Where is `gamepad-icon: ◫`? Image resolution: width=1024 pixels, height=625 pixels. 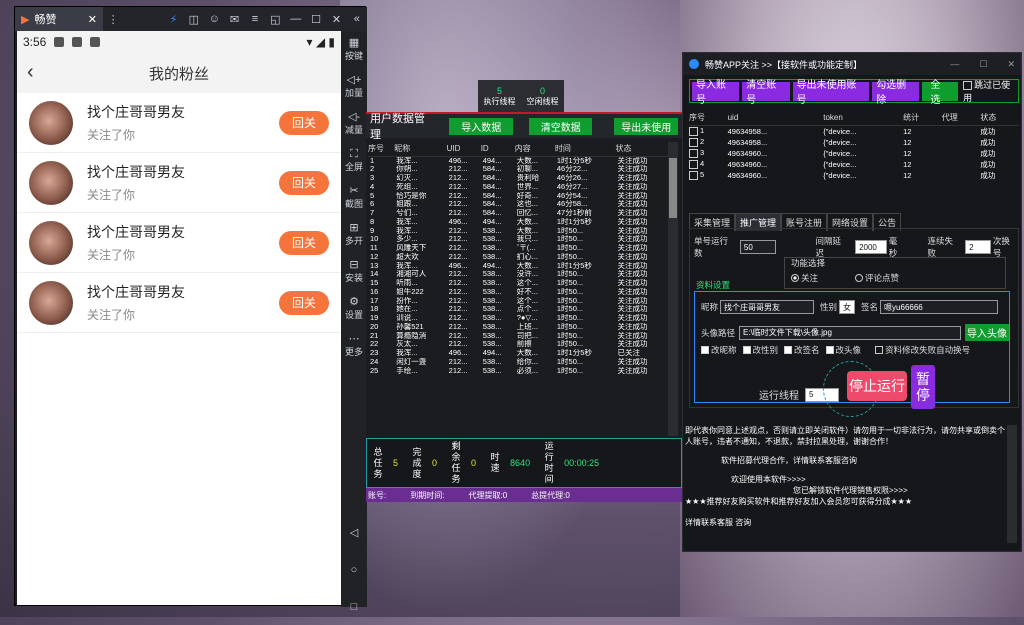
gamepad-icon: ◫ is located at coordinates (194, 19).